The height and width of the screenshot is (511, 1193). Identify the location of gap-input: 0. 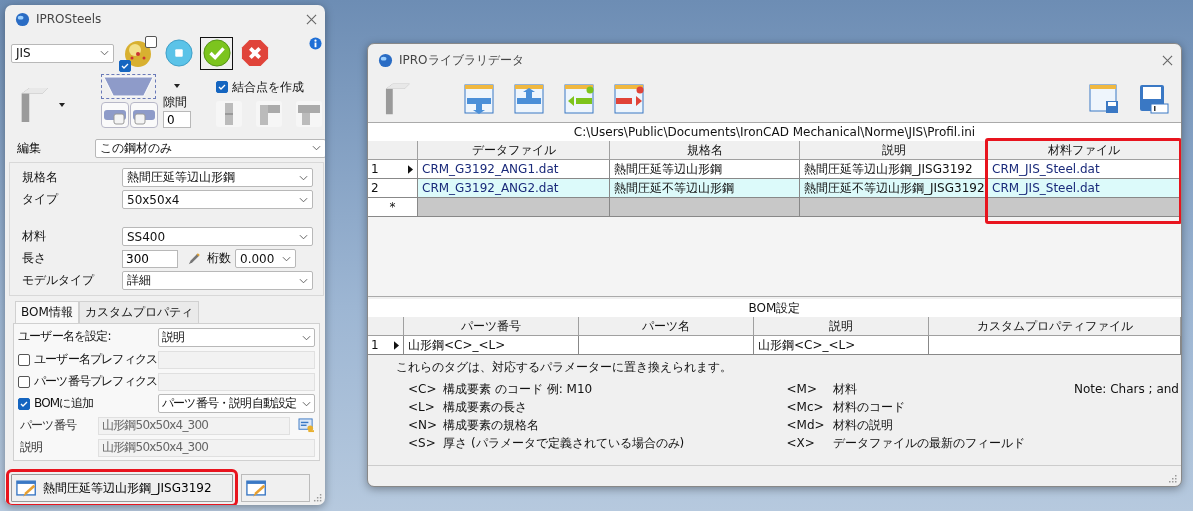
(177, 119).